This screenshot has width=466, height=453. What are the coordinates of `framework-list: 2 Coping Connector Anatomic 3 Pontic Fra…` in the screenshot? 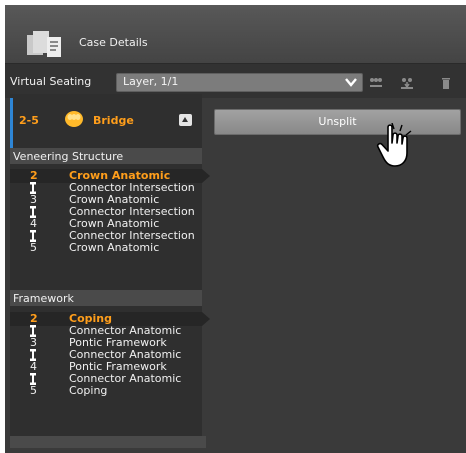 It's located at (110, 354).